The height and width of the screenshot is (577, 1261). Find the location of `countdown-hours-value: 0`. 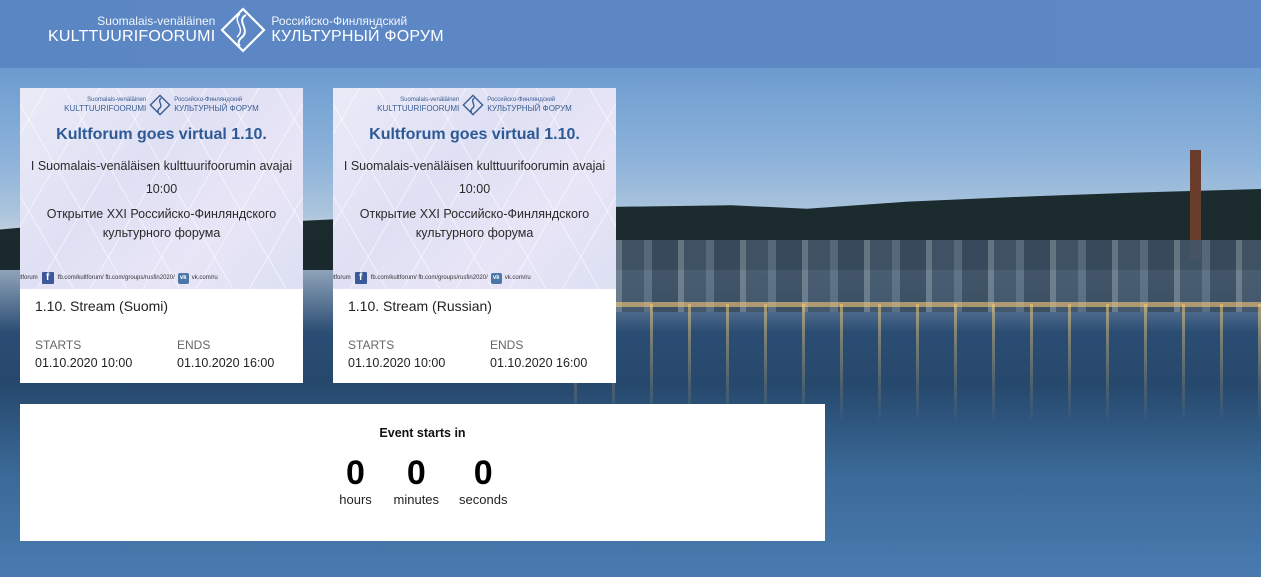

countdown-hours-value: 0 is located at coordinates (355, 473).